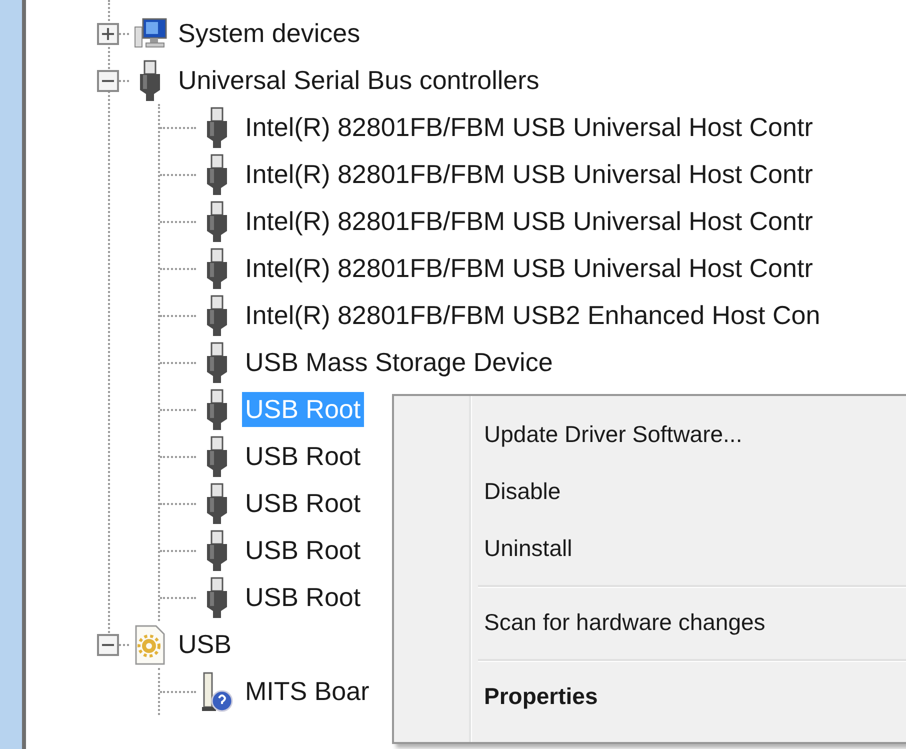 The height and width of the screenshot is (749, 906). Describe the element at coordinates (108, 33) in the screenshot. I see `expand-icon` at that location.